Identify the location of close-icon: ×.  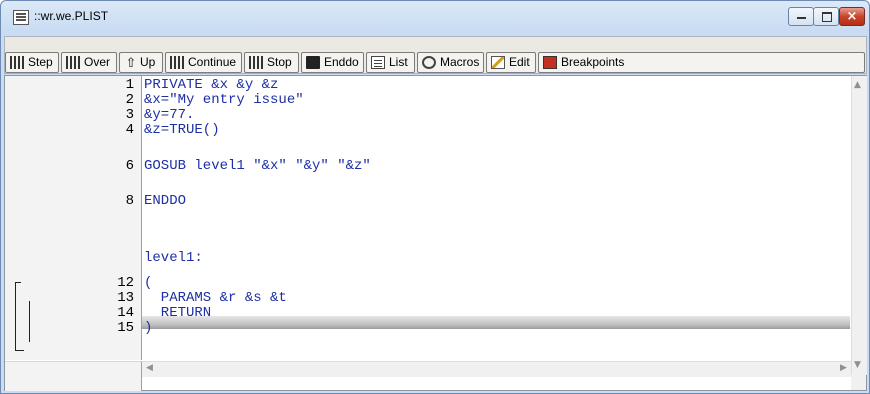
(852, 16).